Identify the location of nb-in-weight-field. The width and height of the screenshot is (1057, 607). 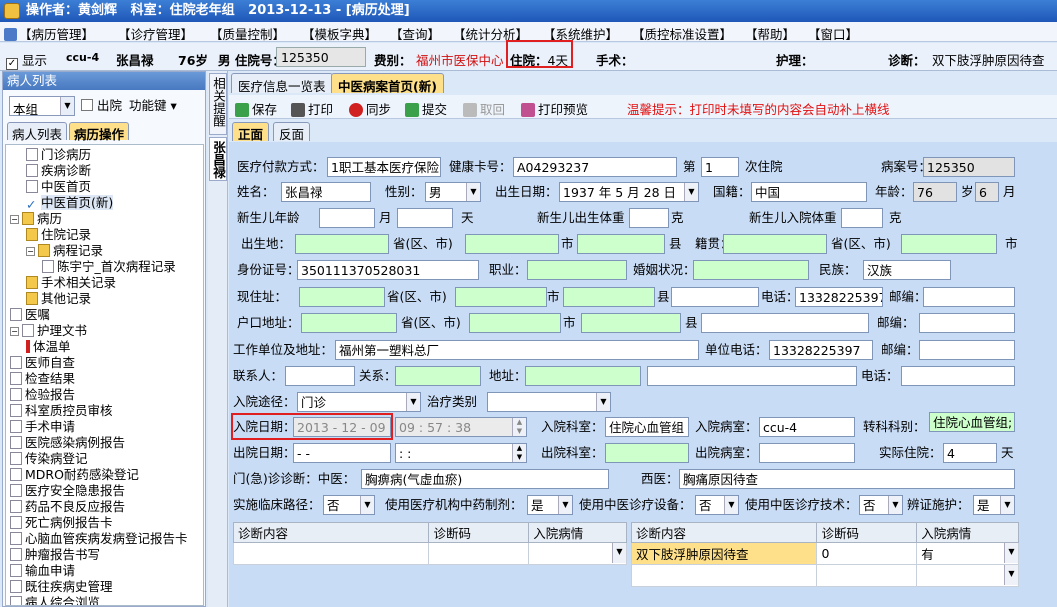
(862, 218).